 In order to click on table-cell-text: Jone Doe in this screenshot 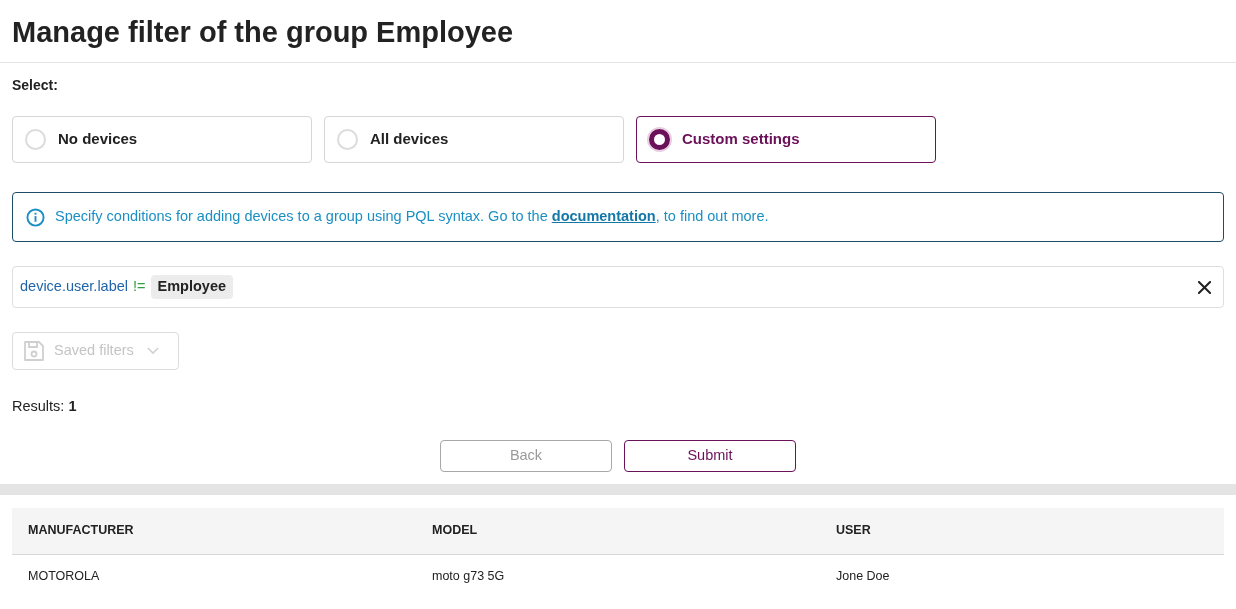, I will do `click(863, 577)`.